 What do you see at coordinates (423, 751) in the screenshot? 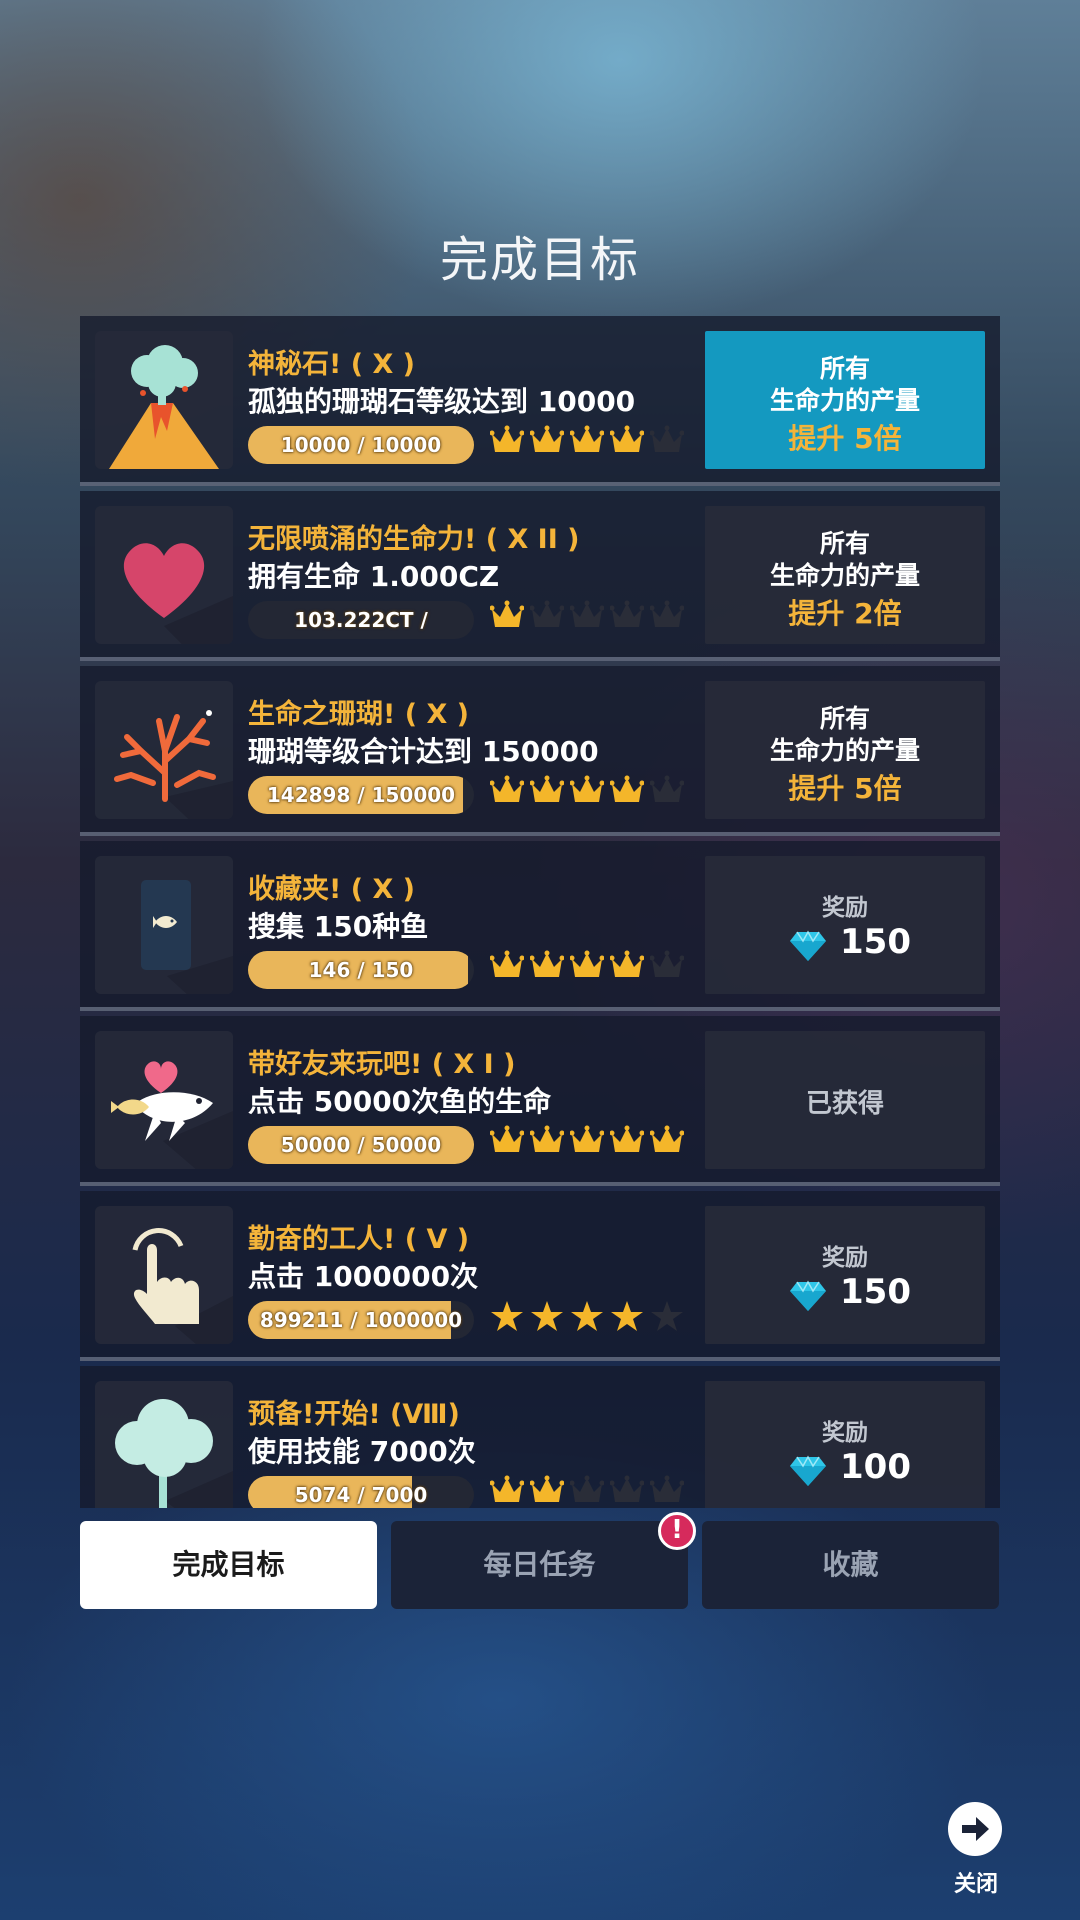
I see `achievement-description: 珊瑚等级合计达到 150000` at bounding box center [423, 751].